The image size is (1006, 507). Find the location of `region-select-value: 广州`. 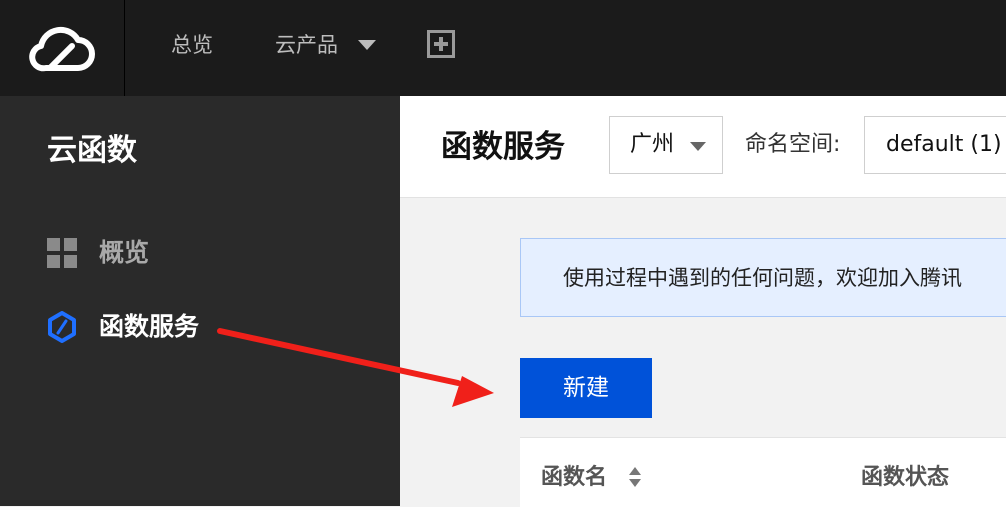

region-select-value: 广州 is located at coordinates (652, 144).